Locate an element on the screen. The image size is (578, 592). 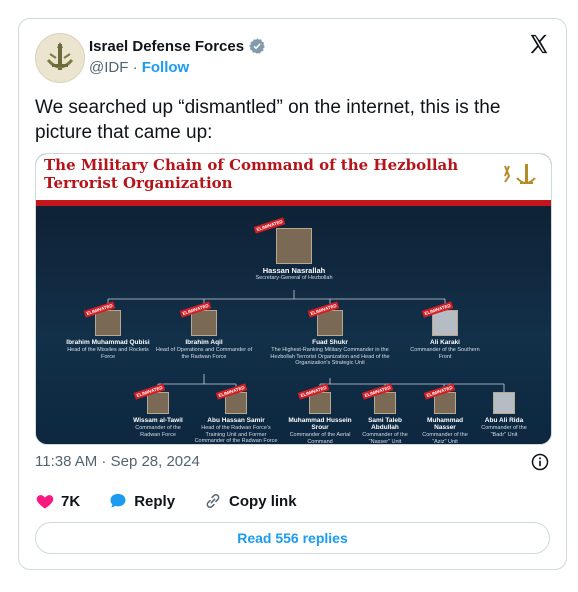
node-name: Sami Taleb Abdullah is located at coordinates (385, 424).